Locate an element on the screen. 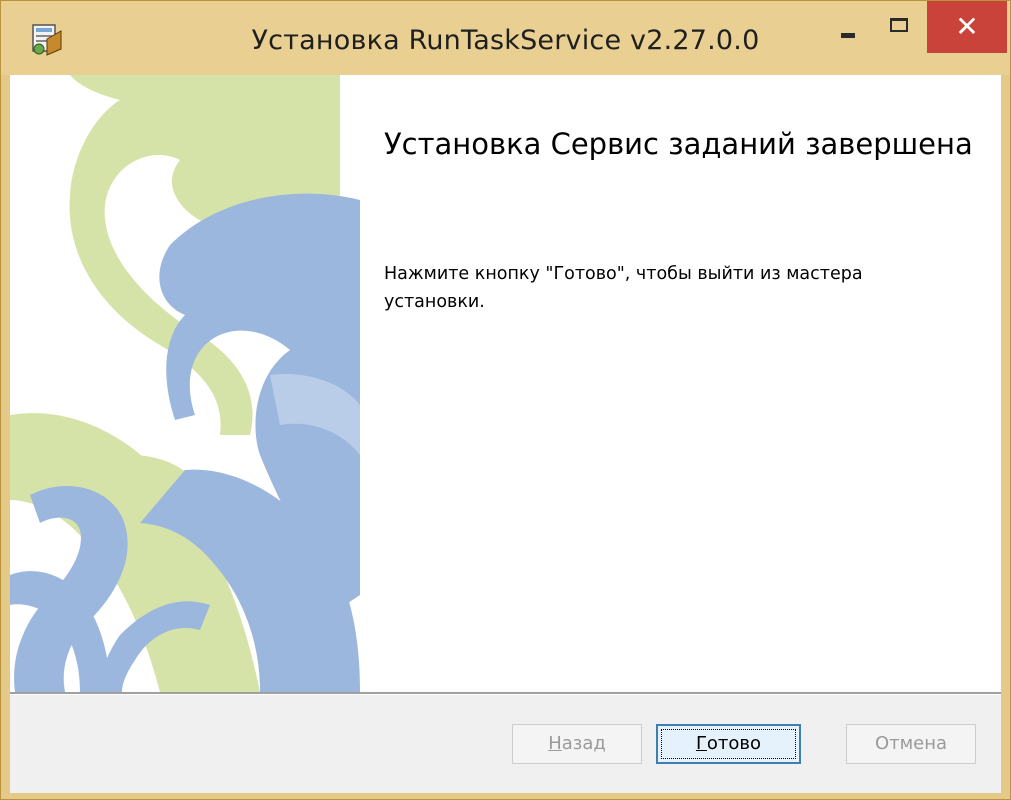 Image resolution: width=1011 pixels, height=800 pixels. close-icon: ✕ is located at coordinates (967, 26).